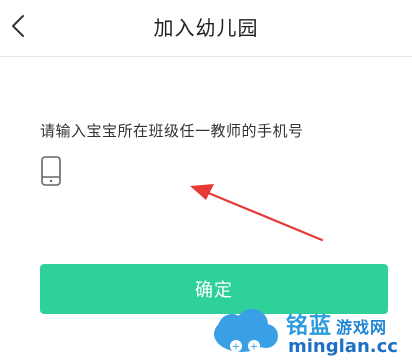 This screenshot has width=412, height=360. I want to click on watermark: + + 铭蓝 游戏网 minglan.cc, so click(310, 332).